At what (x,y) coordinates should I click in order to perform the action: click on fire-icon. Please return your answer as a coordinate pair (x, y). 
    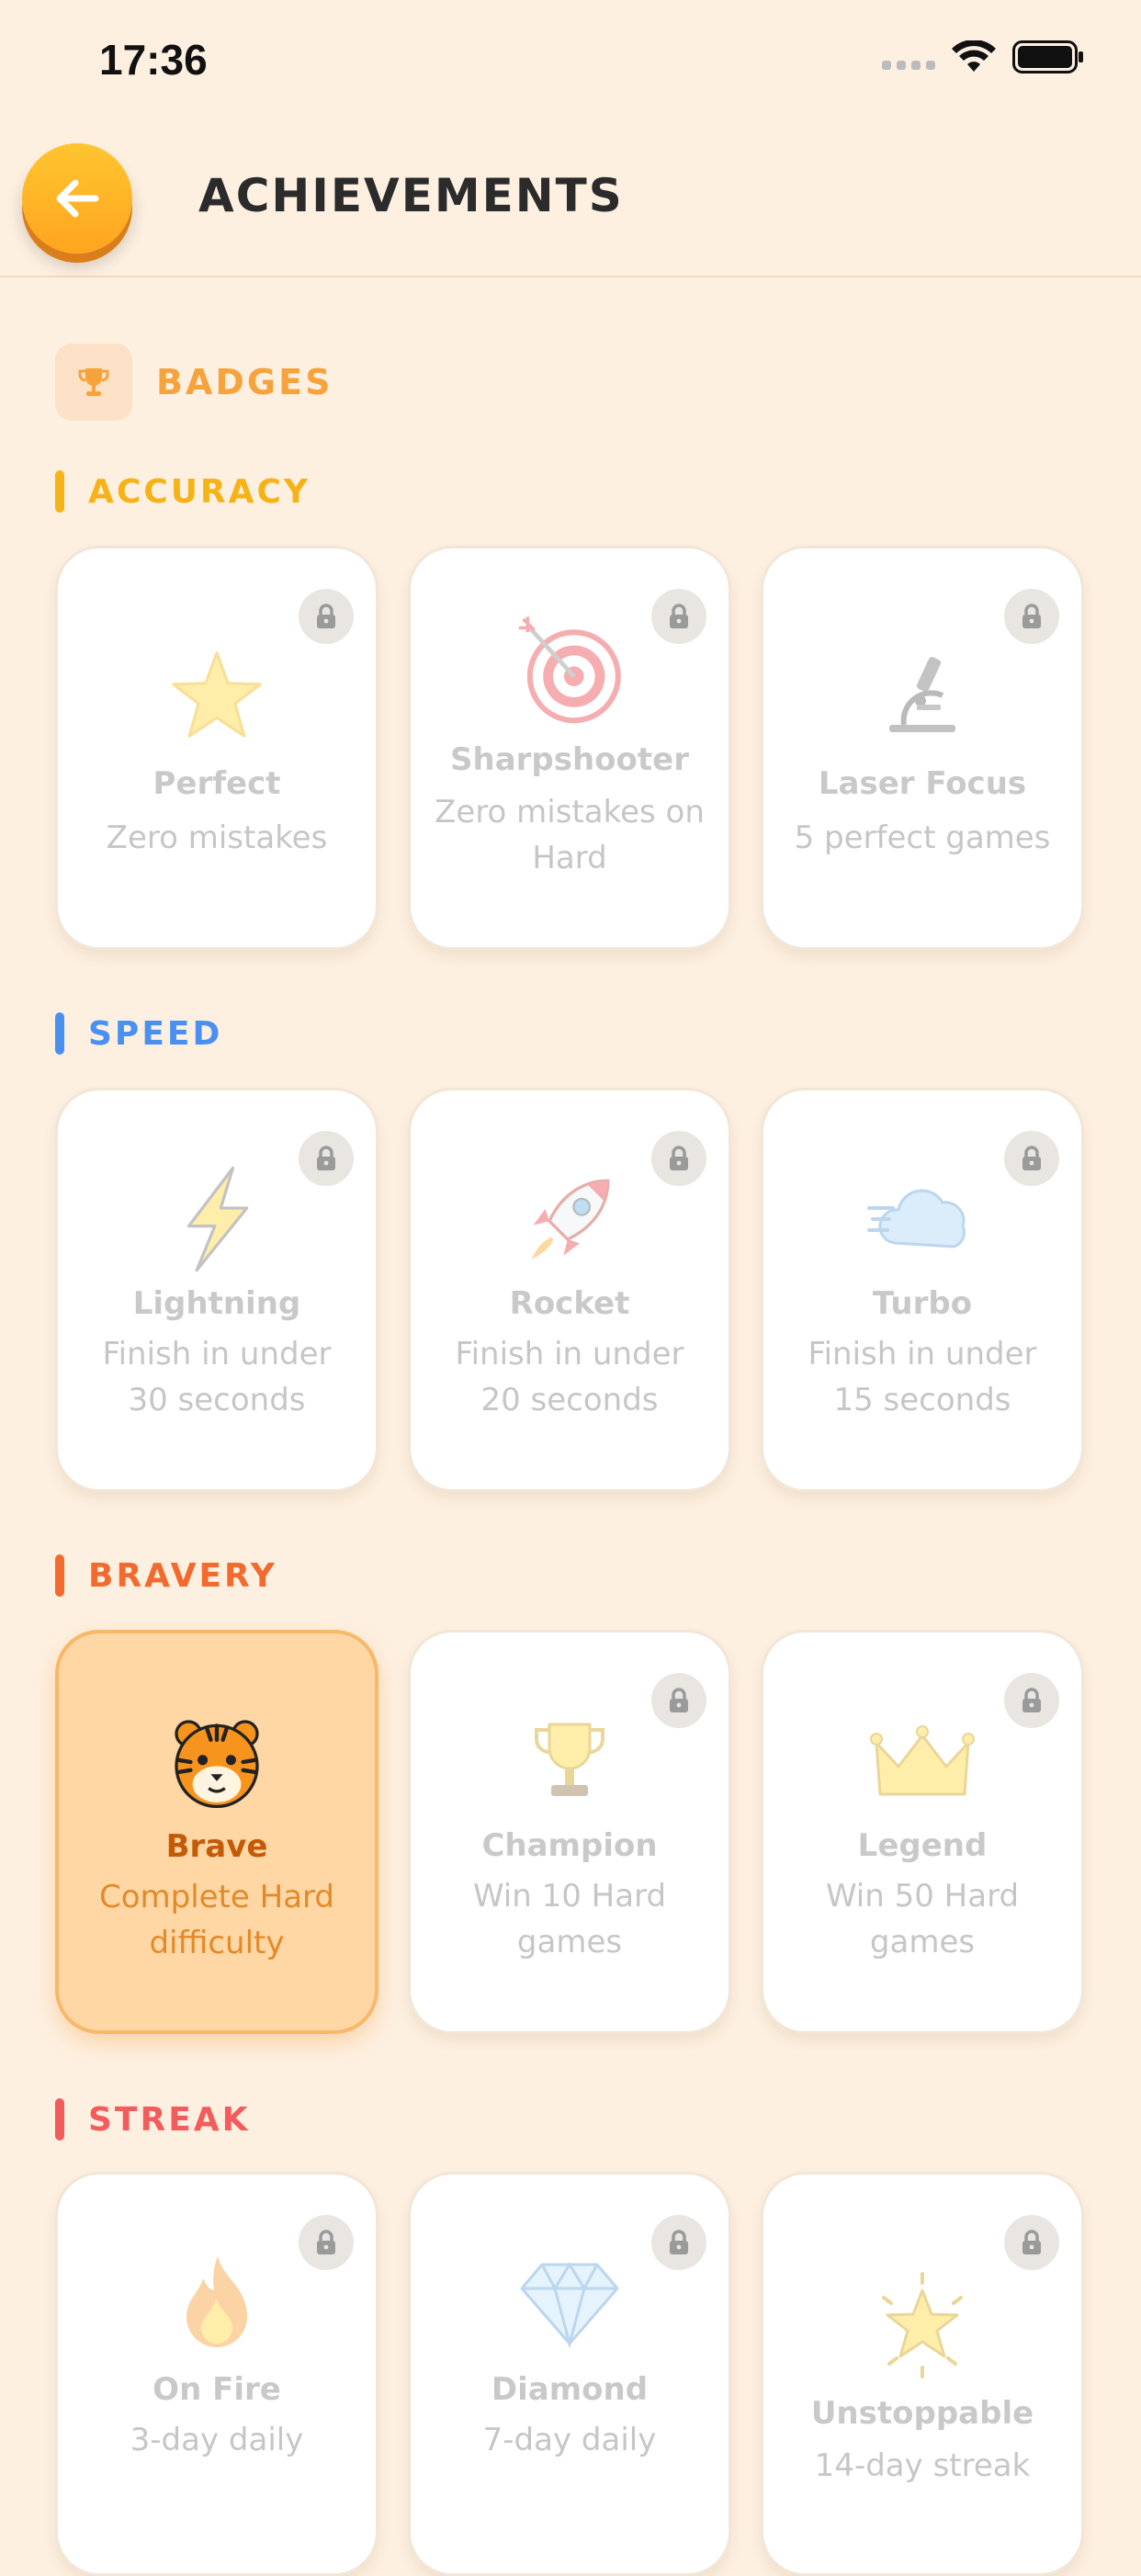
    Looking at the image, I should click on (217, 2303).